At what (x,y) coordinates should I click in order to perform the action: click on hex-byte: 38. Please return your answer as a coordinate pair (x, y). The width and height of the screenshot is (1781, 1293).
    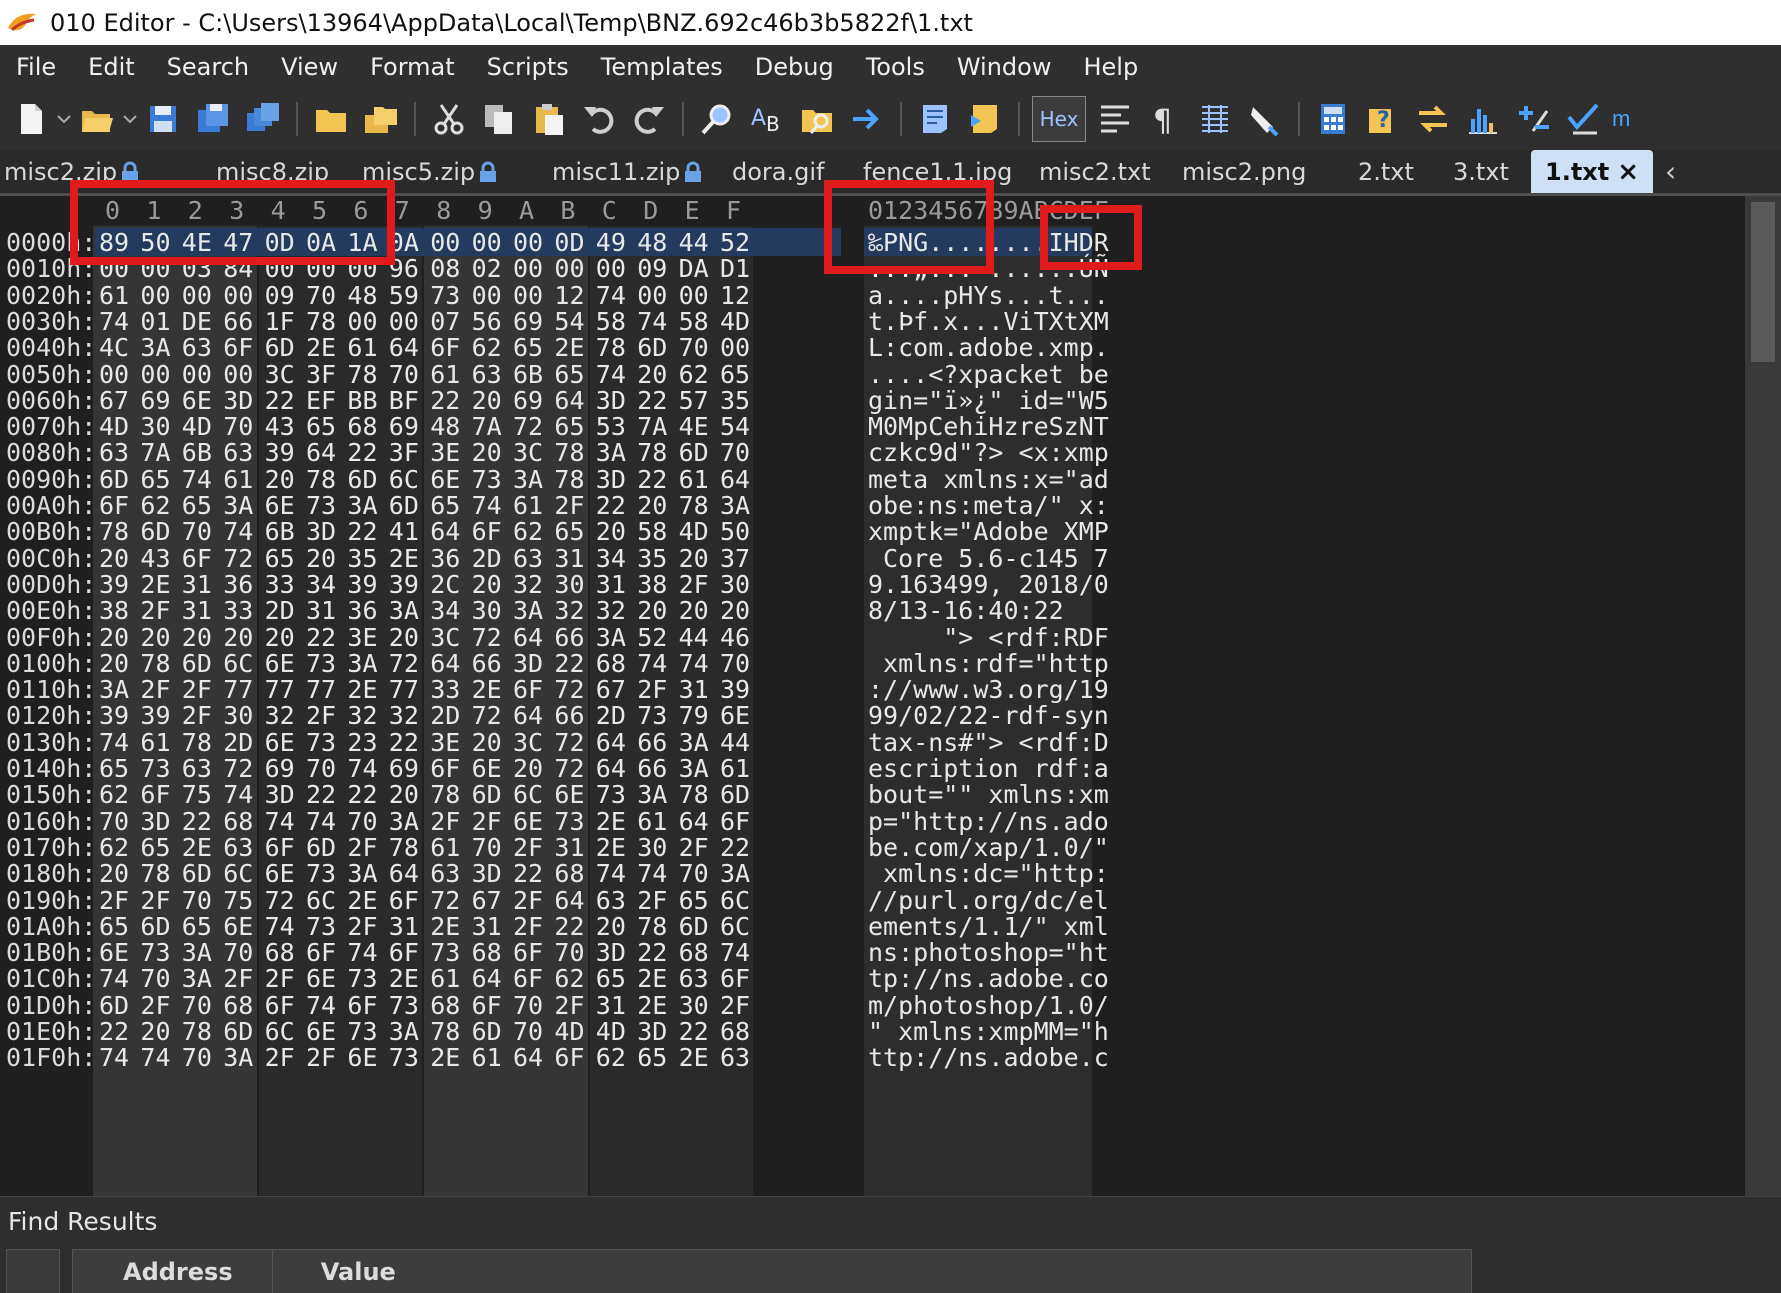
    Looking at the image, I should click on (114, 610).